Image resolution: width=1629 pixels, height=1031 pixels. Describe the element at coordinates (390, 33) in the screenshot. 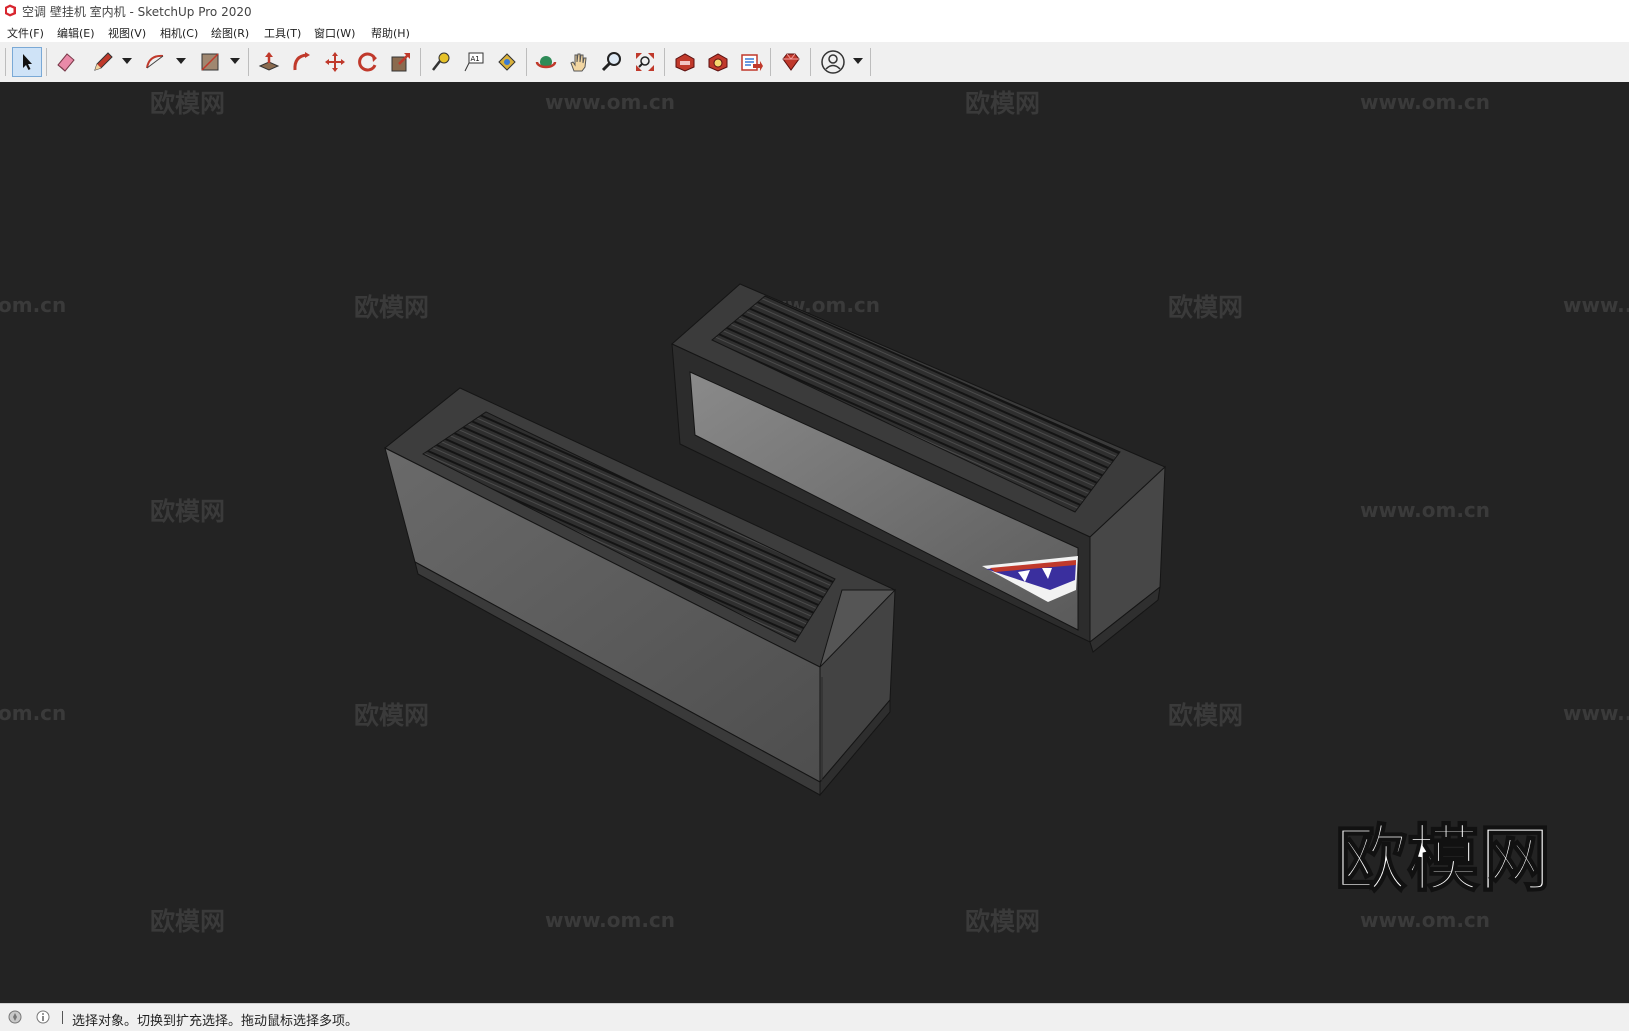

I see `menu-help: 帮助(H)` at that location.